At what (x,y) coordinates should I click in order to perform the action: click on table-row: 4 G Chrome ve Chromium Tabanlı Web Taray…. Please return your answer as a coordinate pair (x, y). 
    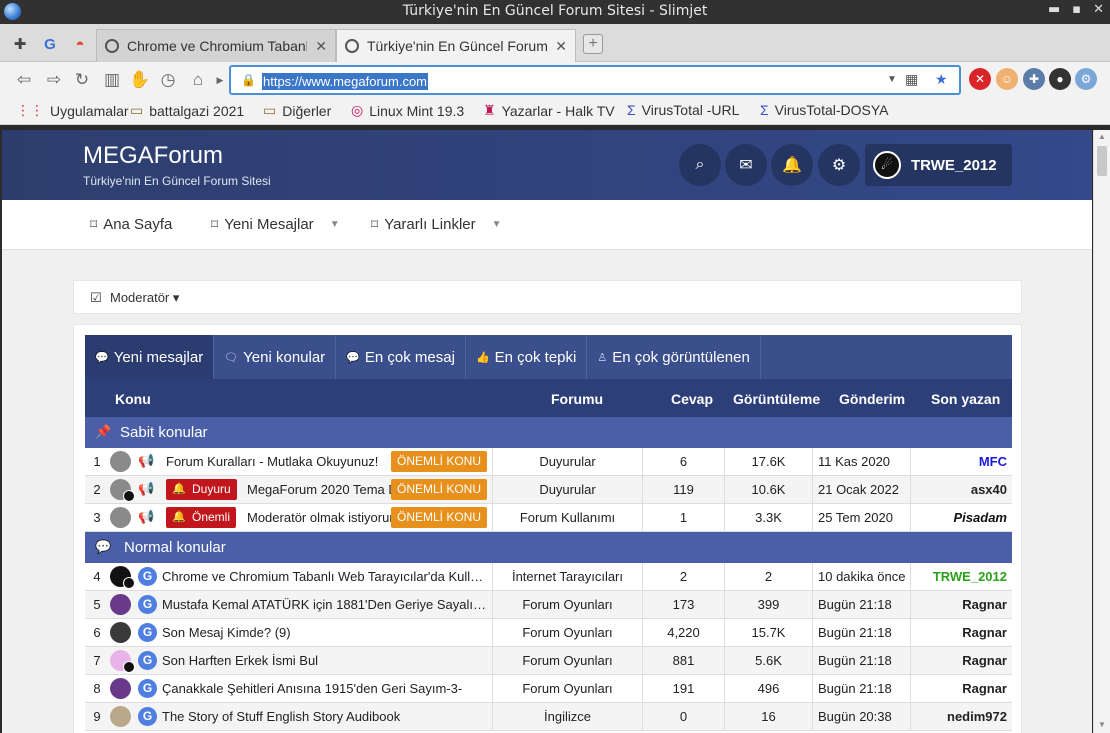
    Looking at the image, I should click on (548, 577).